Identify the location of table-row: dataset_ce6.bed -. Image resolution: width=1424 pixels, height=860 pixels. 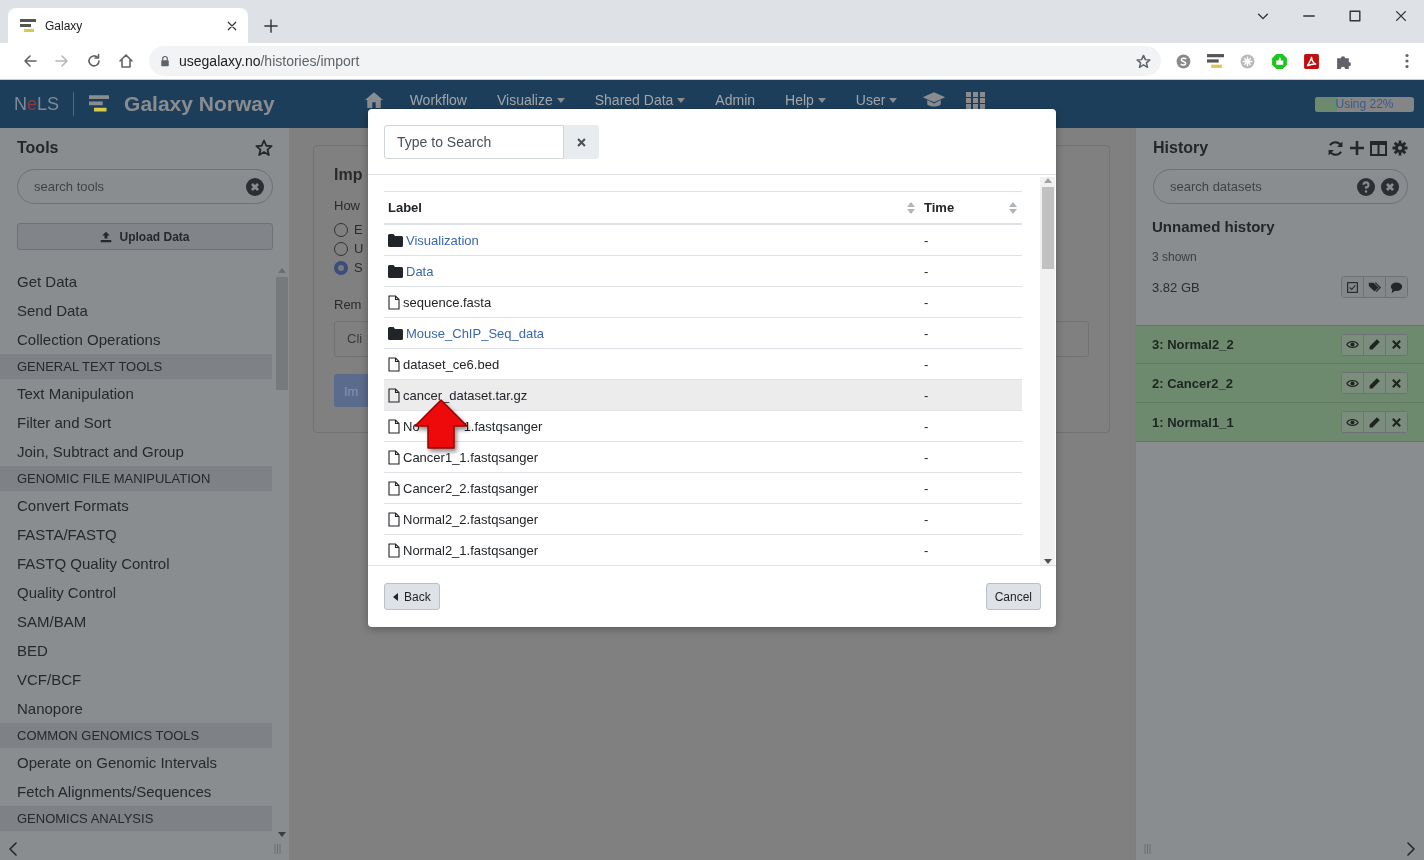
(703, 364).